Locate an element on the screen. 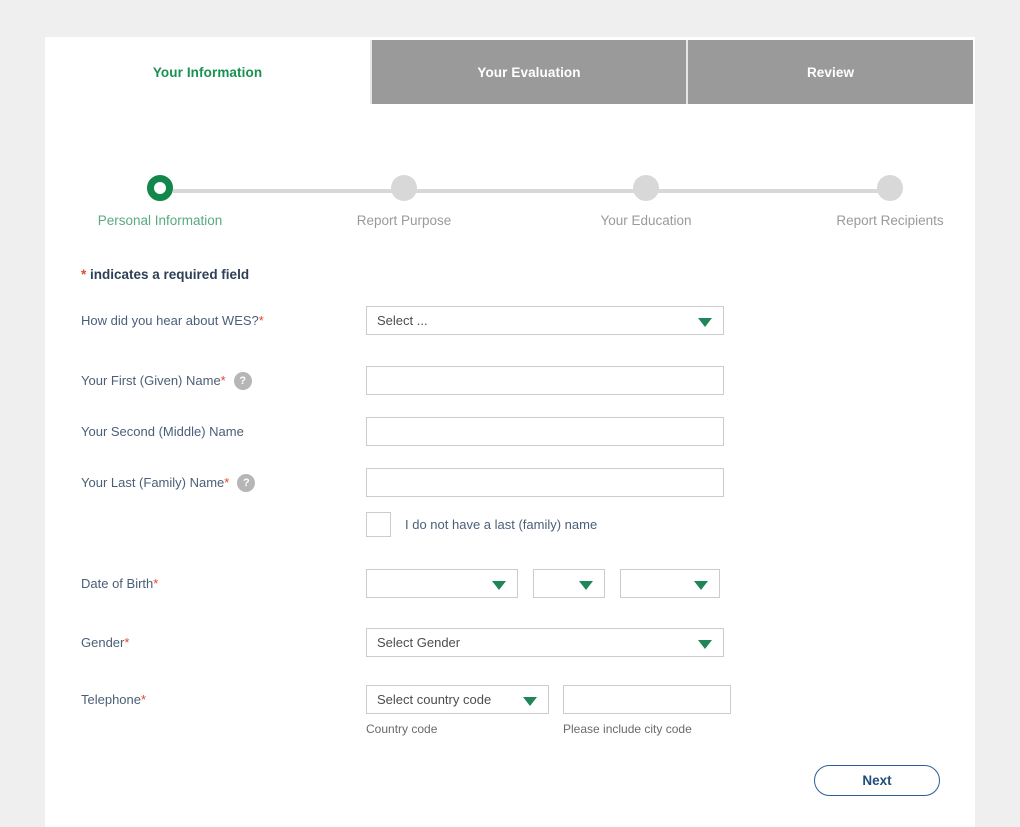  dropdown-country-code: Select country code is located at coordinates (457, 699).